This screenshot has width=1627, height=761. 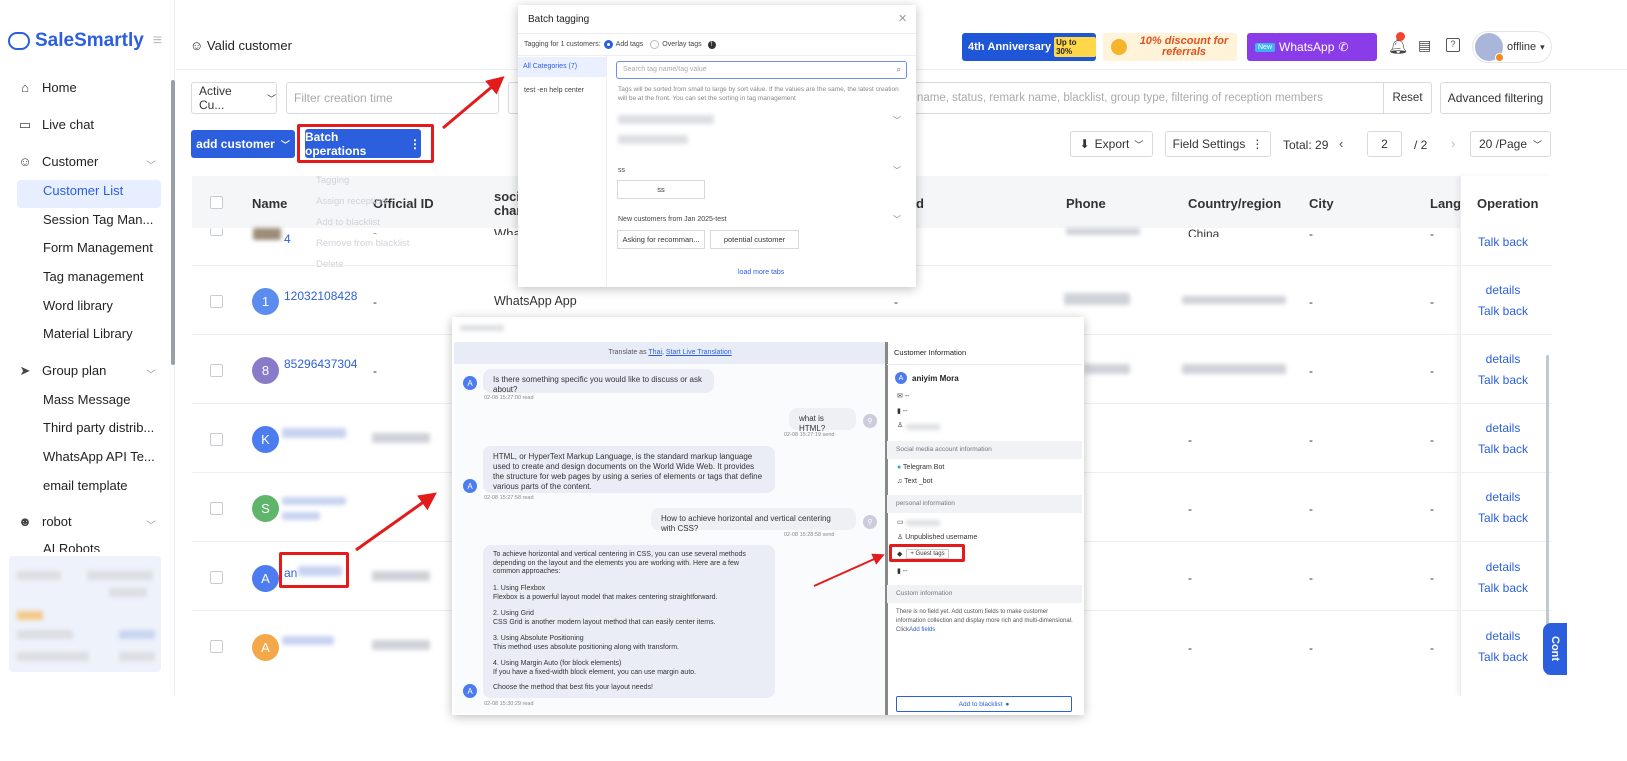 I want to click on arrow-to-tagging, so click(x=473, y=103).